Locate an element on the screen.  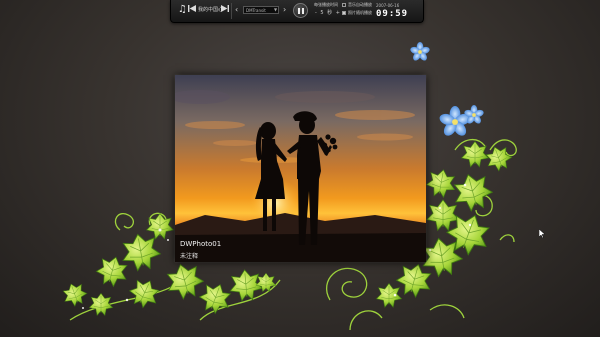
pause-button is located at coordinates (300, 10).